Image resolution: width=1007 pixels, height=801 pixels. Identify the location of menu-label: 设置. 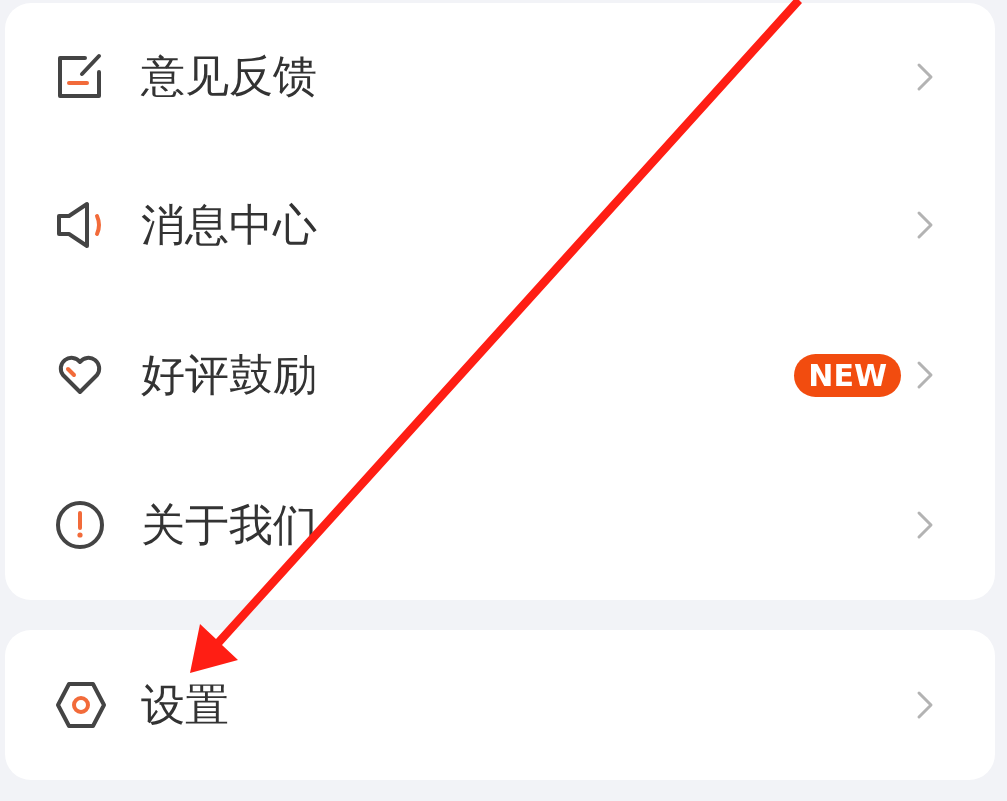
(185, 704).